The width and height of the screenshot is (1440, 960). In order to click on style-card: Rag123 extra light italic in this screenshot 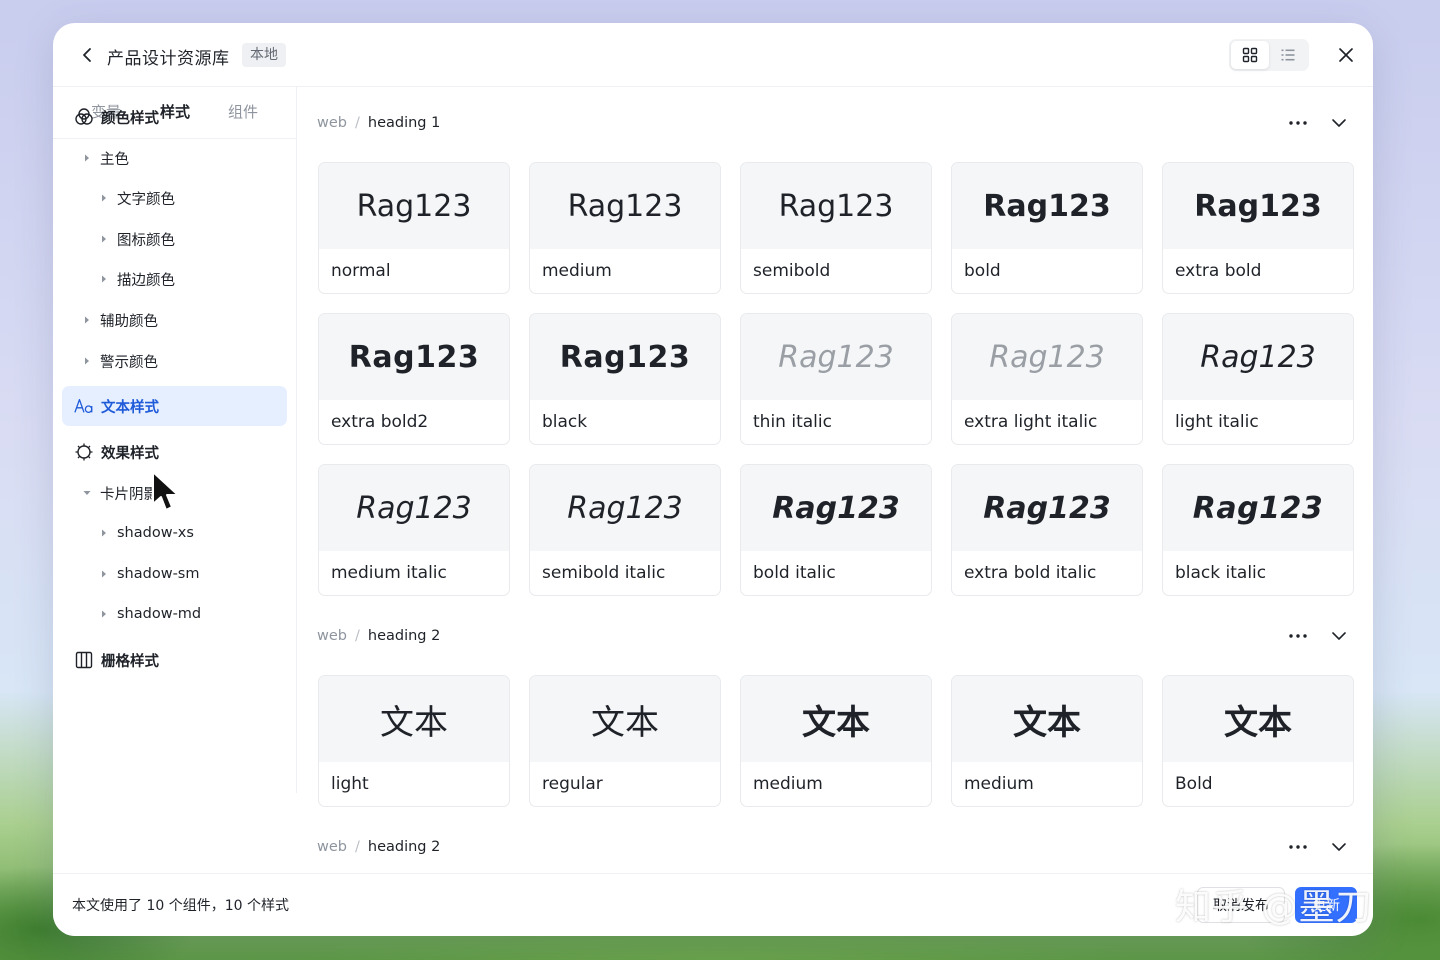, I will do `click(1047, 379)`.